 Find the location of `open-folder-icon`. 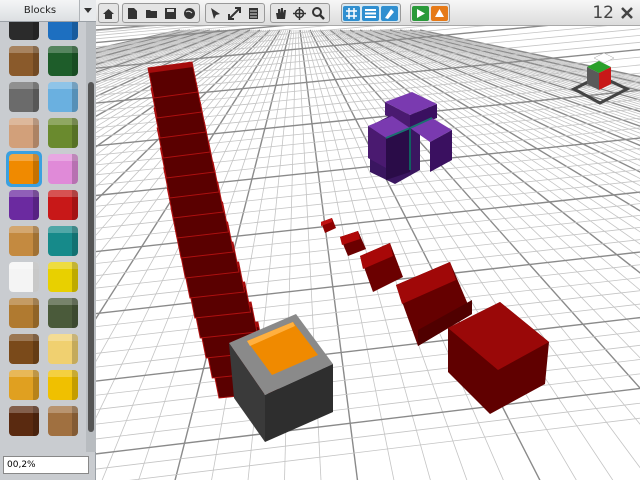

open-folder-icon is located at coordinates (151, 14).